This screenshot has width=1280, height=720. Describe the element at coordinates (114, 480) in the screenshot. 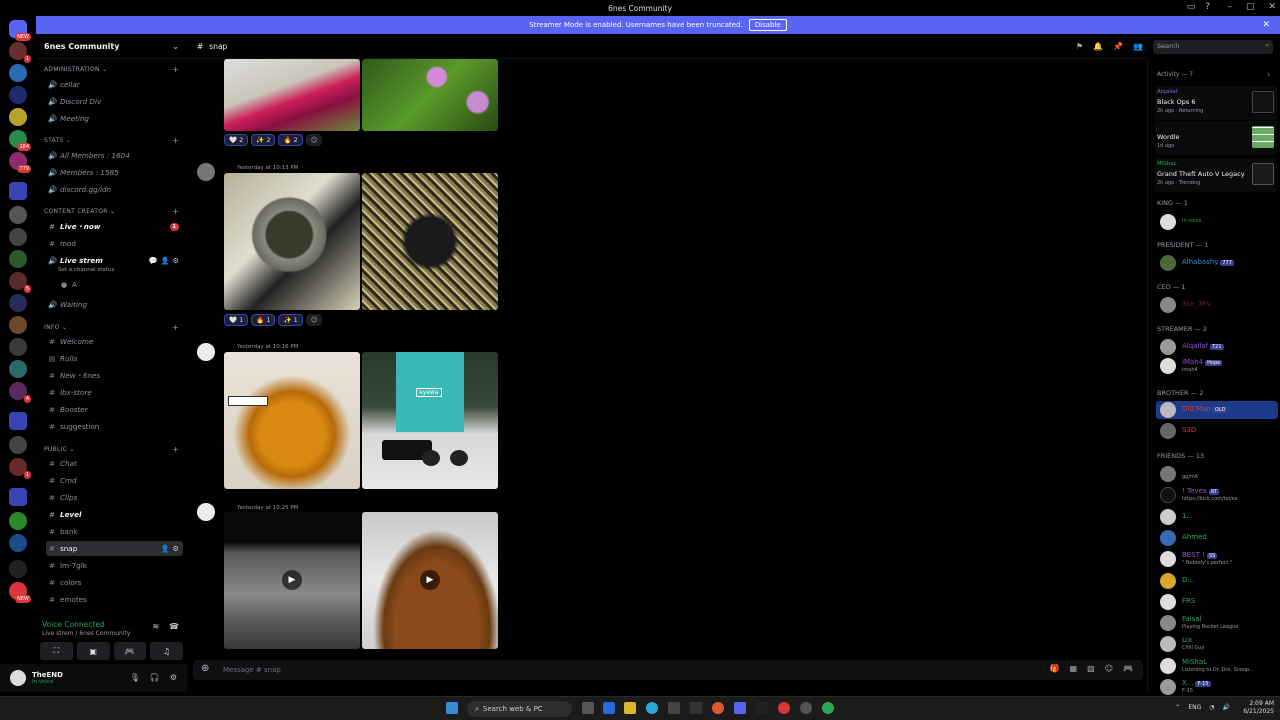

I see `channel-cmd: # Cmd` at that location.